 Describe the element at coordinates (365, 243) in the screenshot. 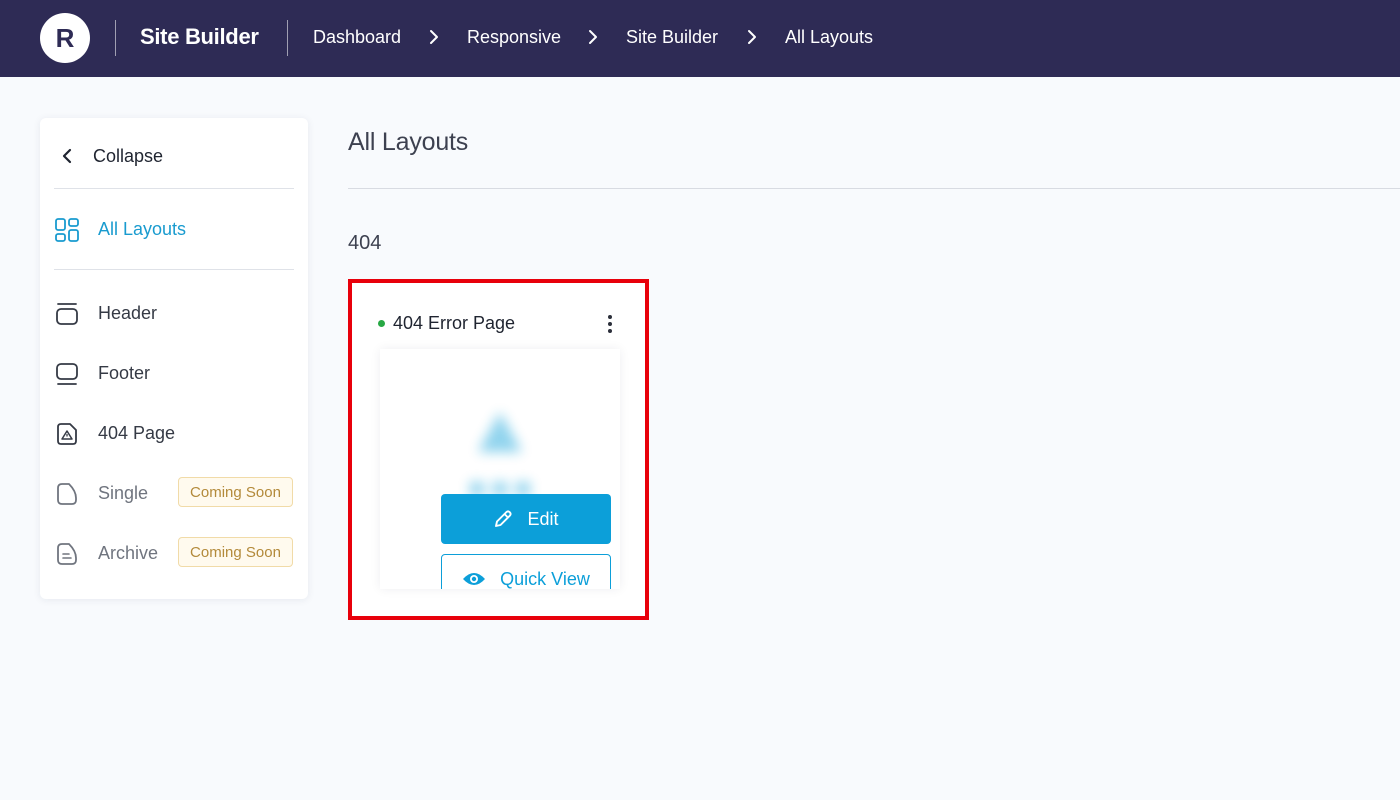

I see `section-label: 404` at that location.